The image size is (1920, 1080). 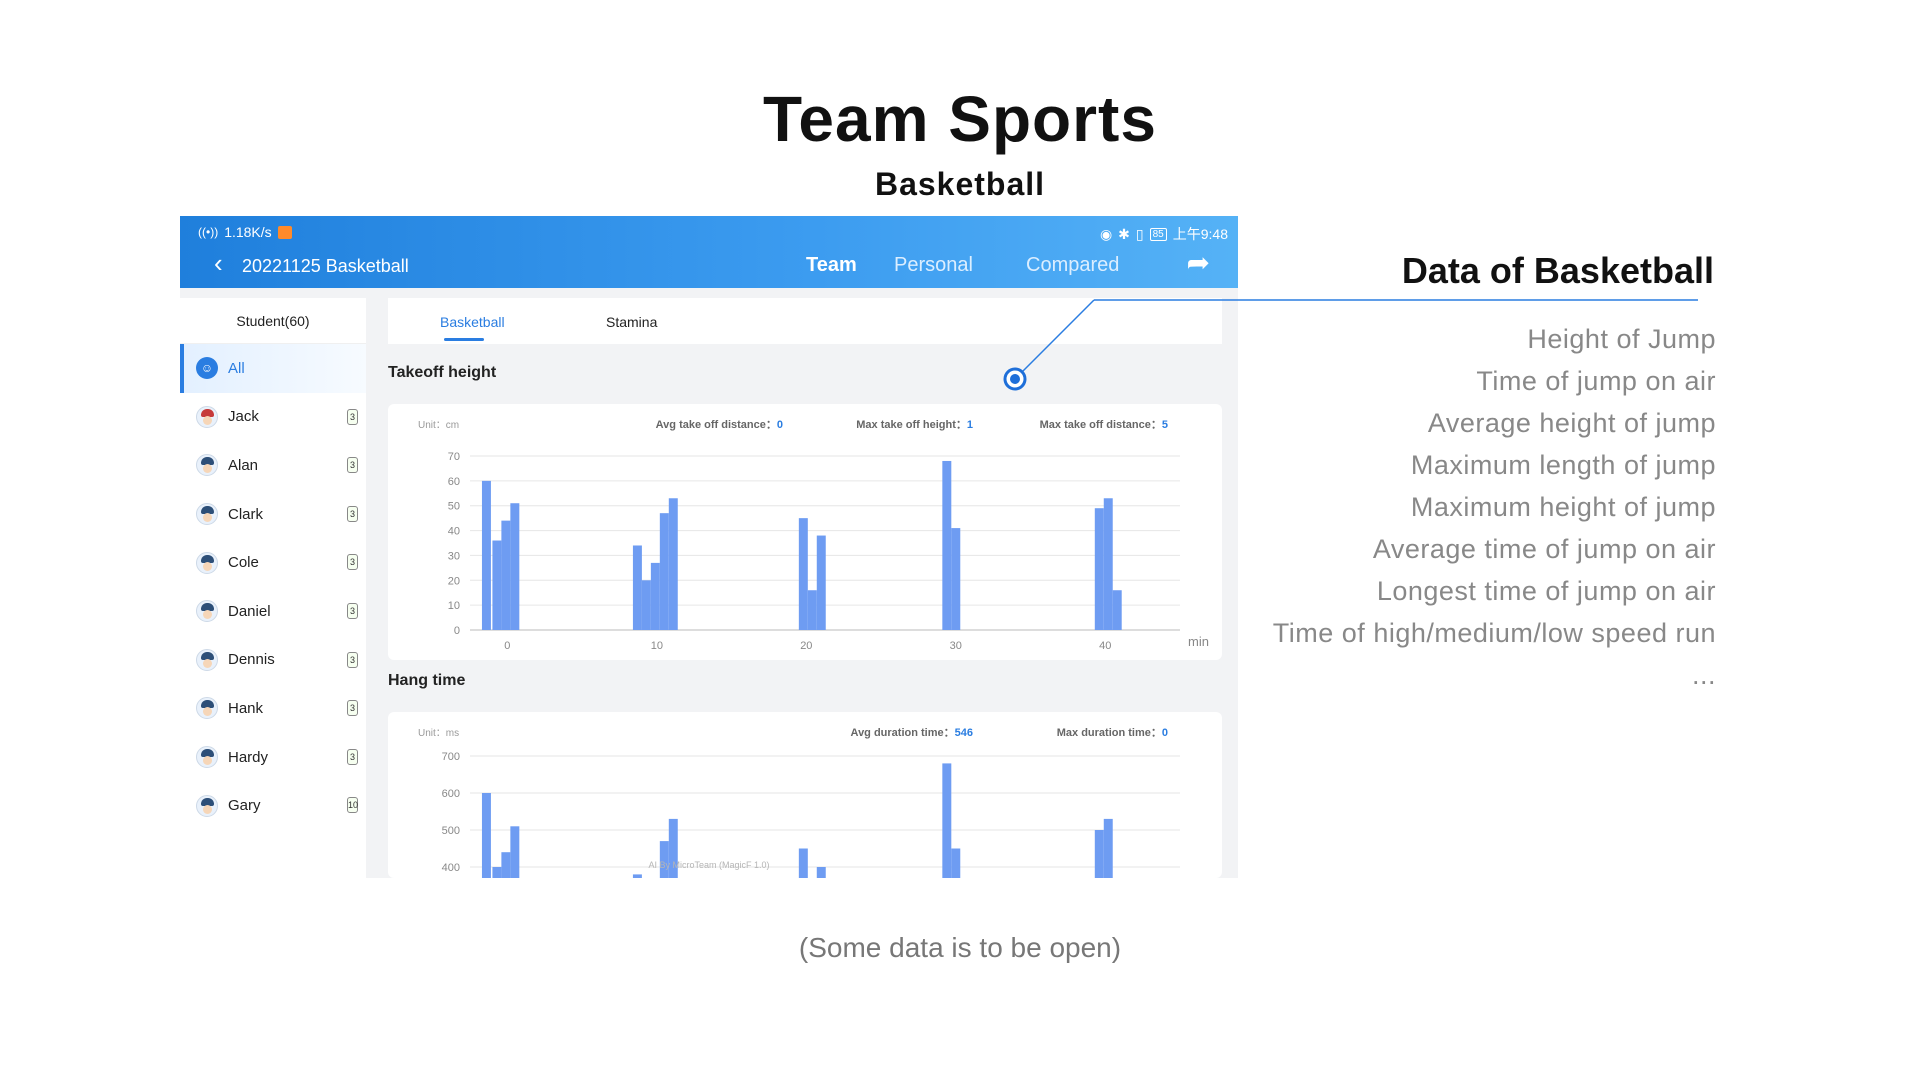 What do you see at coordinates (1557, 270) in the screenshot?
I see `data-panel-title: Data of Basketball` at bounding box center [1557, 270].